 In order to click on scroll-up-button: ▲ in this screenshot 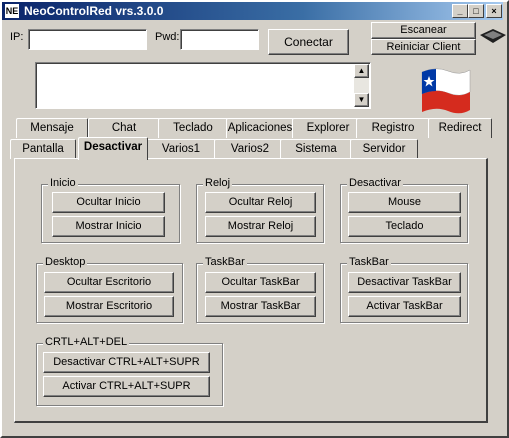, I will do `click(361, 71)`.